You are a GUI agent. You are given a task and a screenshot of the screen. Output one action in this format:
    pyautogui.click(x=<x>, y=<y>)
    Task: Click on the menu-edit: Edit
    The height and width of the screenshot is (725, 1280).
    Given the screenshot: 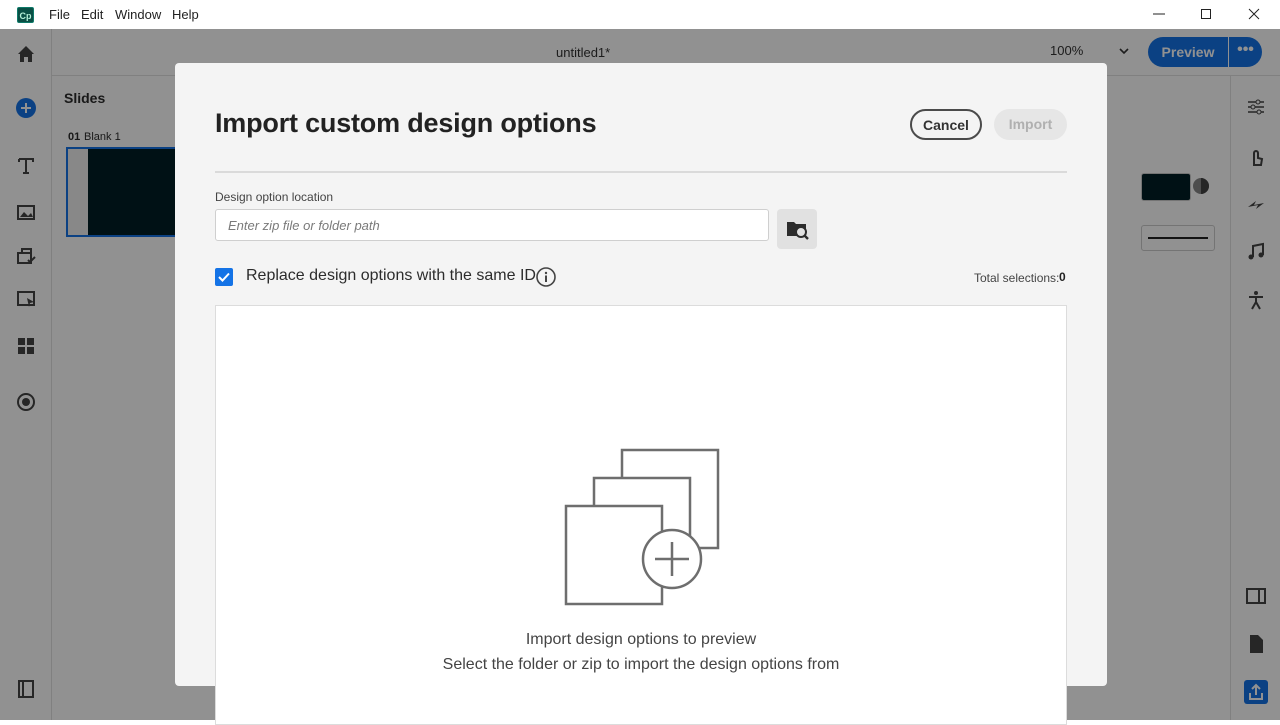 What is the action you would take?
    pyautogui.click(x=92, y=14)
    